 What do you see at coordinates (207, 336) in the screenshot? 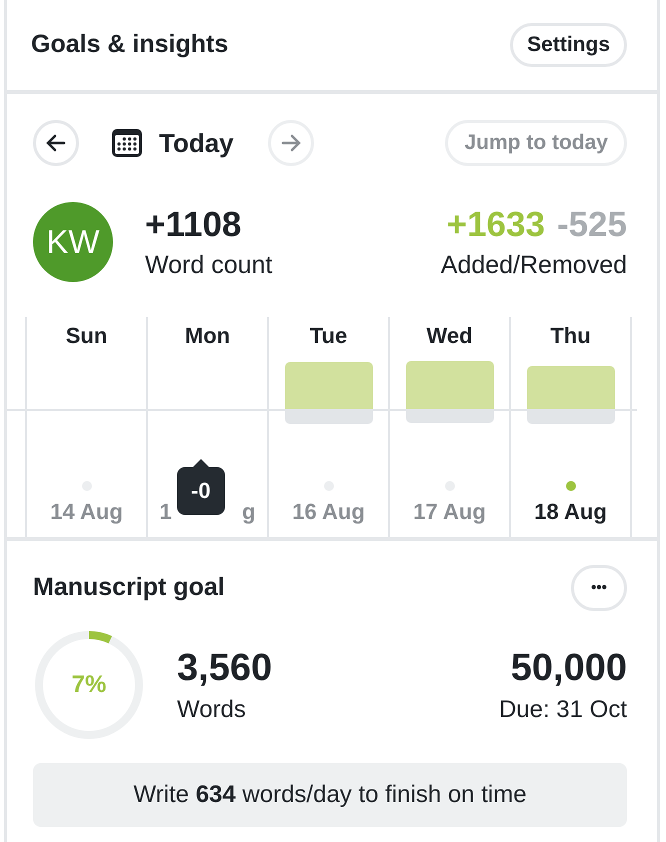
I see `day-label: Mon` at bounding box center [207, 336].